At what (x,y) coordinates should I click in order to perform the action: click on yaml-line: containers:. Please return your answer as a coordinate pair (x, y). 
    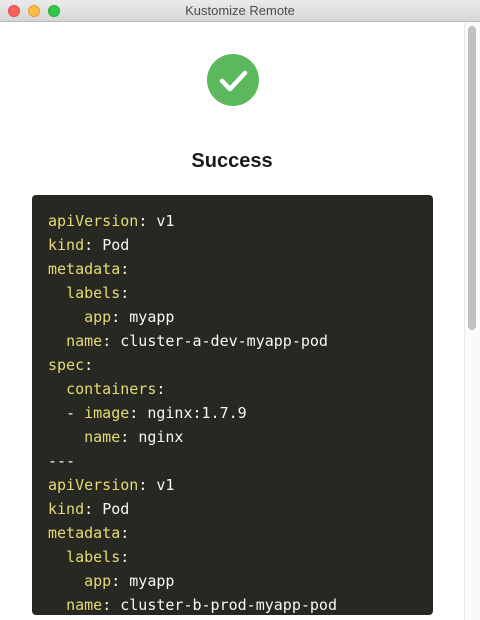
    Looking at the image, I should click on (232, 389).